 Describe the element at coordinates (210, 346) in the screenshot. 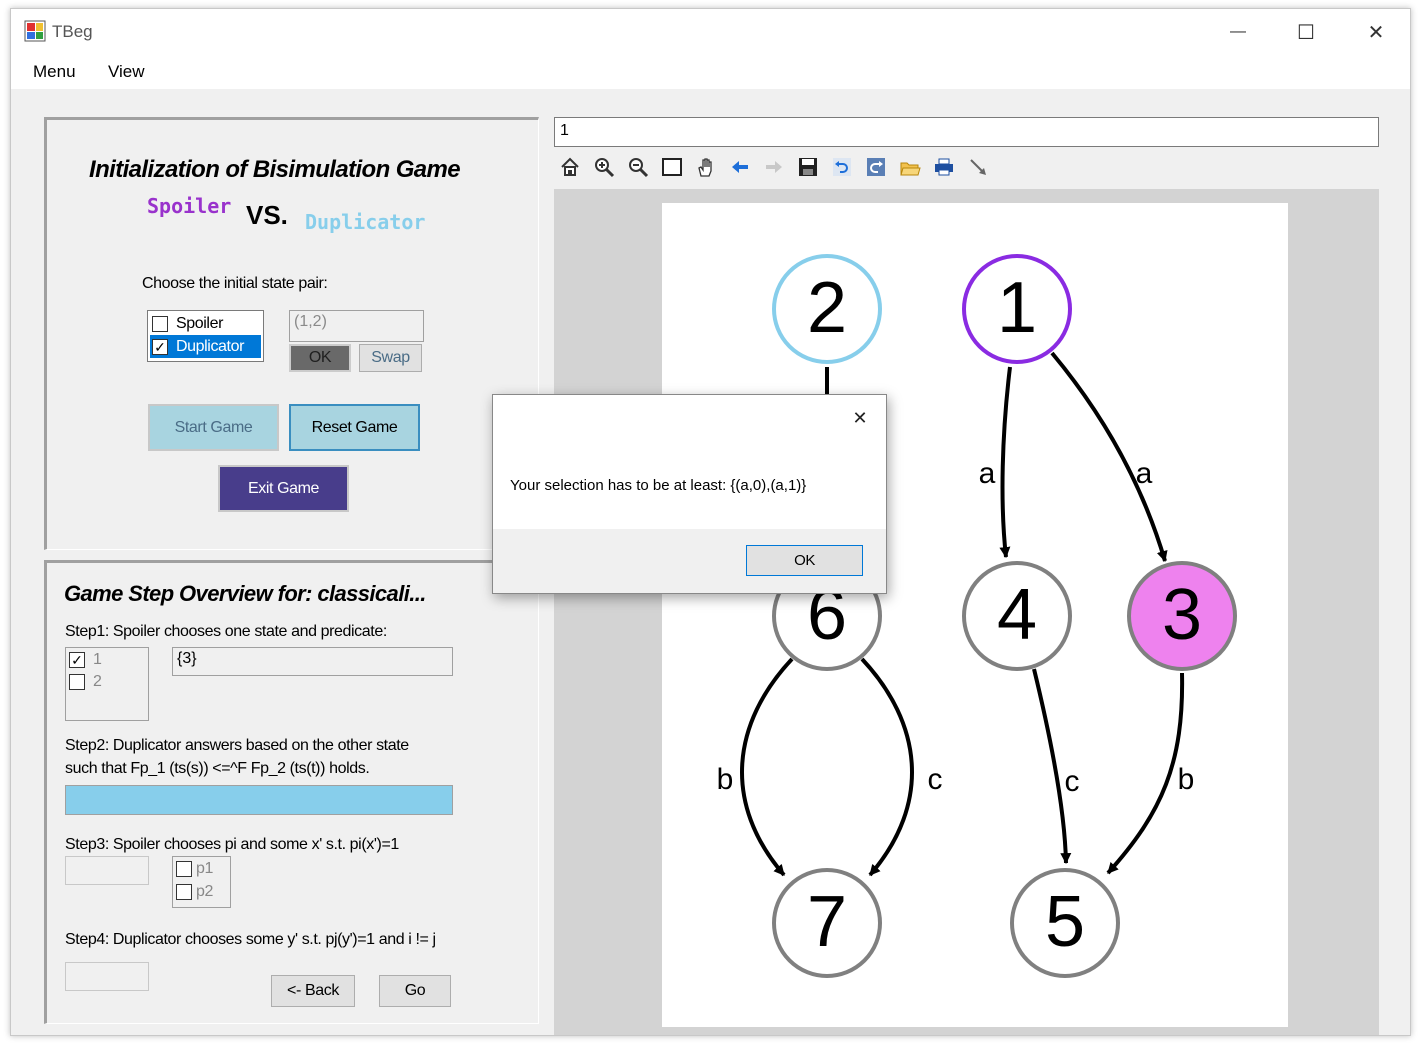

I see `role-item-label: Duplicator` at that location.